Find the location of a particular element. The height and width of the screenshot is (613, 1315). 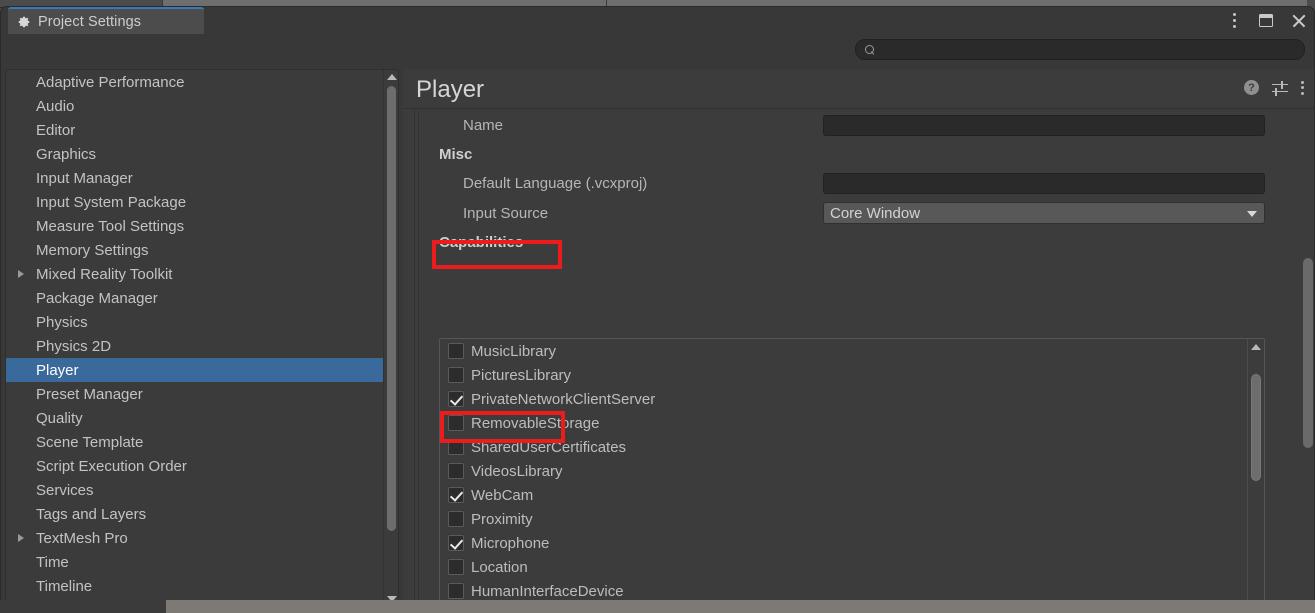

sidebar-item-label: Measure Tool Settings is located at coordinates (110, 226).